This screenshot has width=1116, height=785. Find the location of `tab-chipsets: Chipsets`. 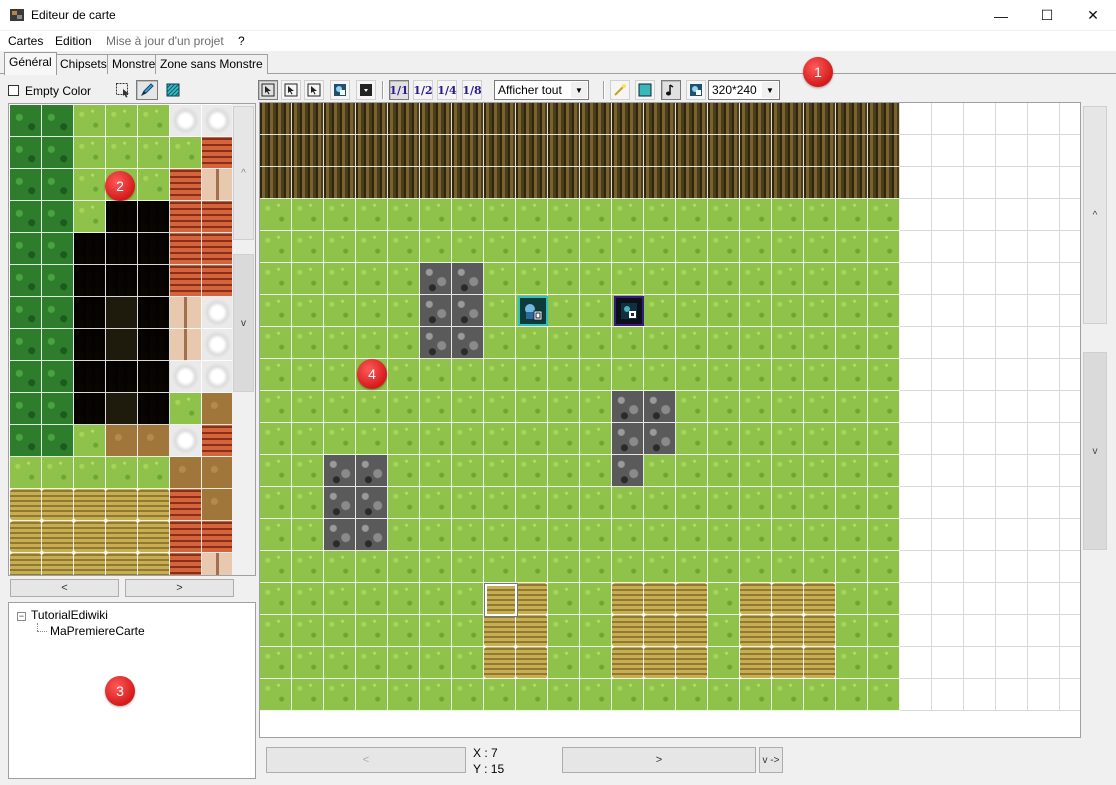

tab-chipsets: Chipsets is located at coordinates (83, 64).